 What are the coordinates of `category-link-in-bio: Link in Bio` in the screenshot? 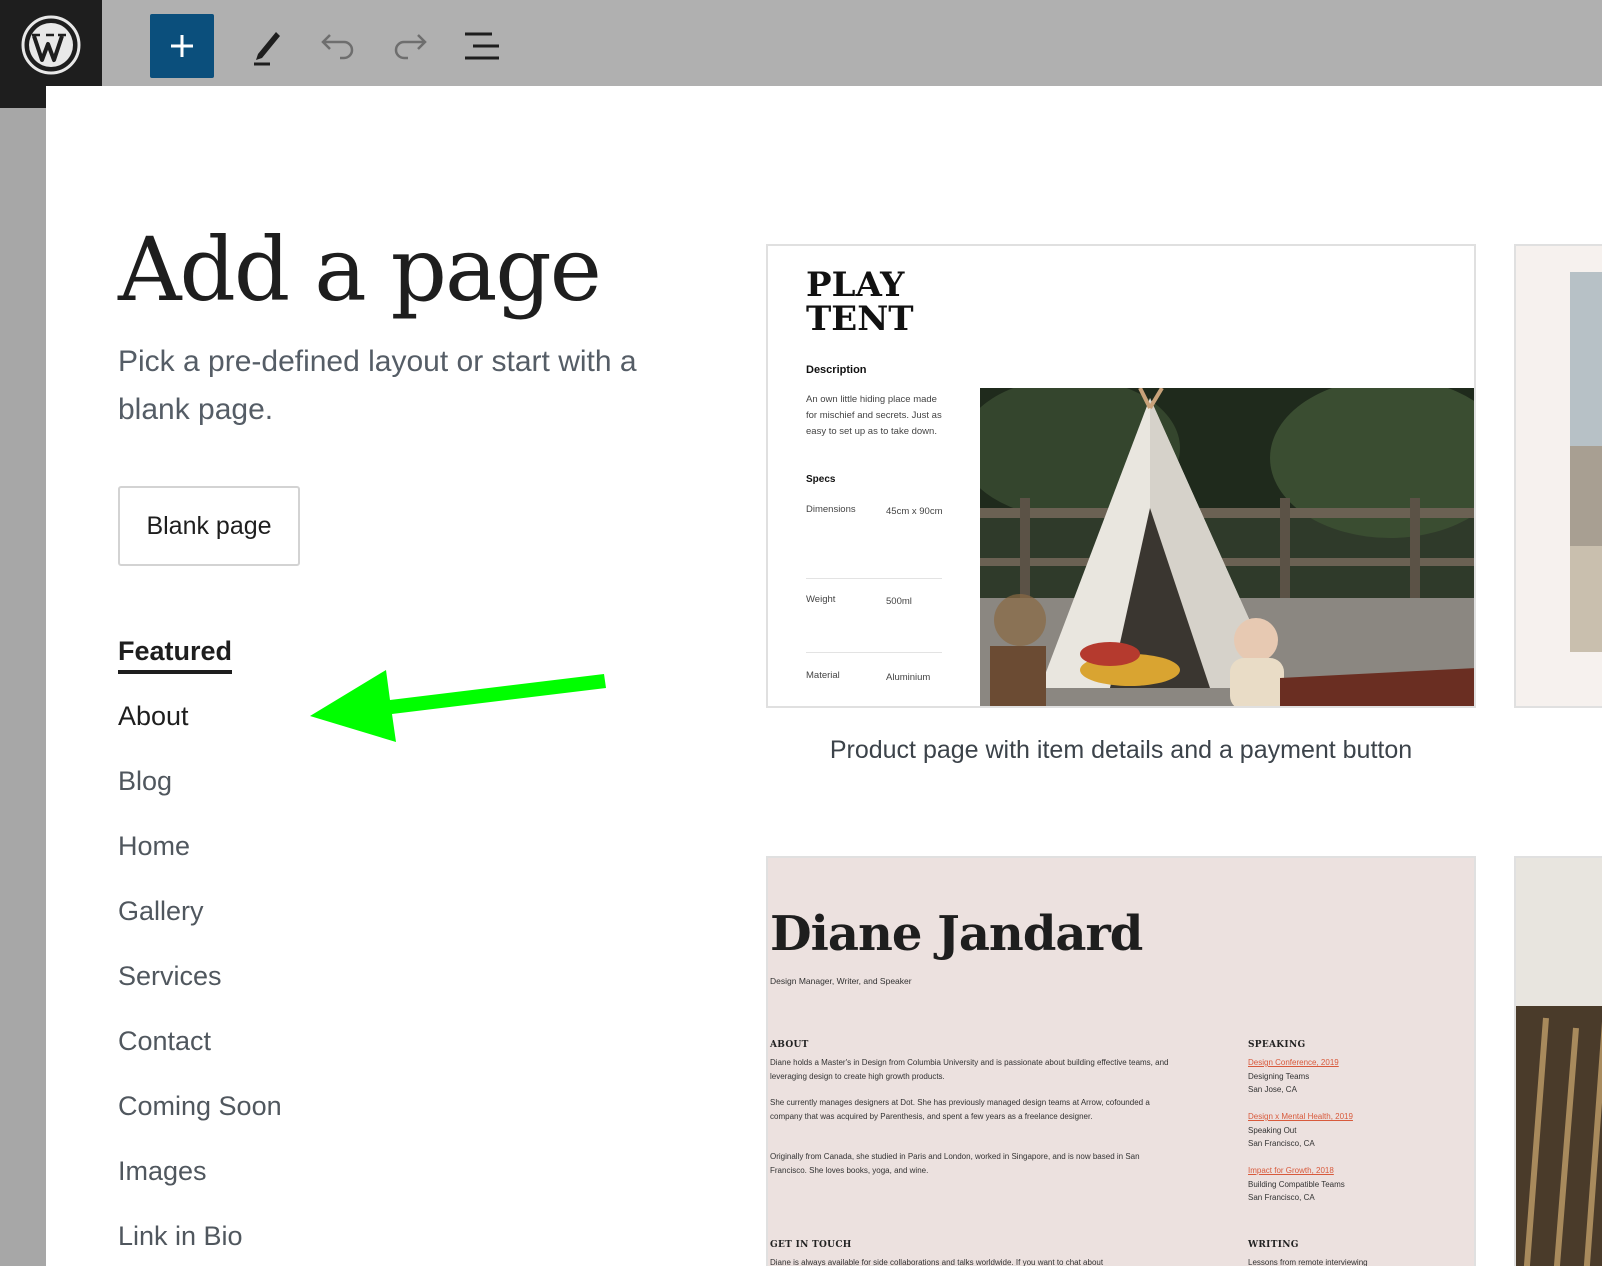 It's located at (200, 1241).